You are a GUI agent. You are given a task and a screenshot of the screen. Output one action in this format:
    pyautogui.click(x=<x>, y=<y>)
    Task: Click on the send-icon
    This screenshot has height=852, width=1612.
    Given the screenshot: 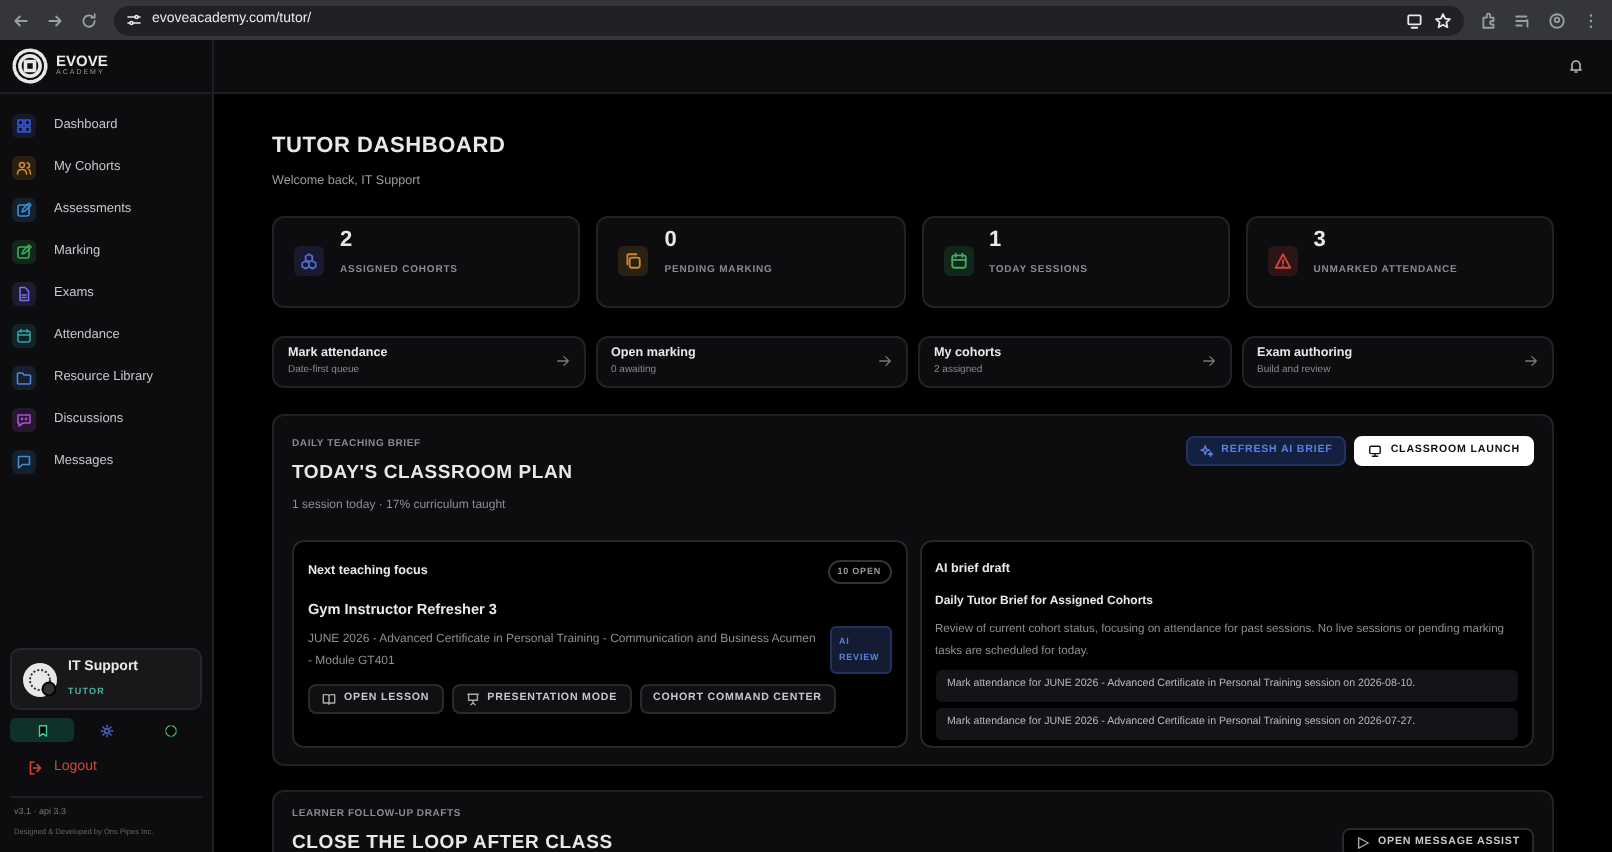 What is the action you would take?
    pyautogui.click(x=1363, y=843)
    